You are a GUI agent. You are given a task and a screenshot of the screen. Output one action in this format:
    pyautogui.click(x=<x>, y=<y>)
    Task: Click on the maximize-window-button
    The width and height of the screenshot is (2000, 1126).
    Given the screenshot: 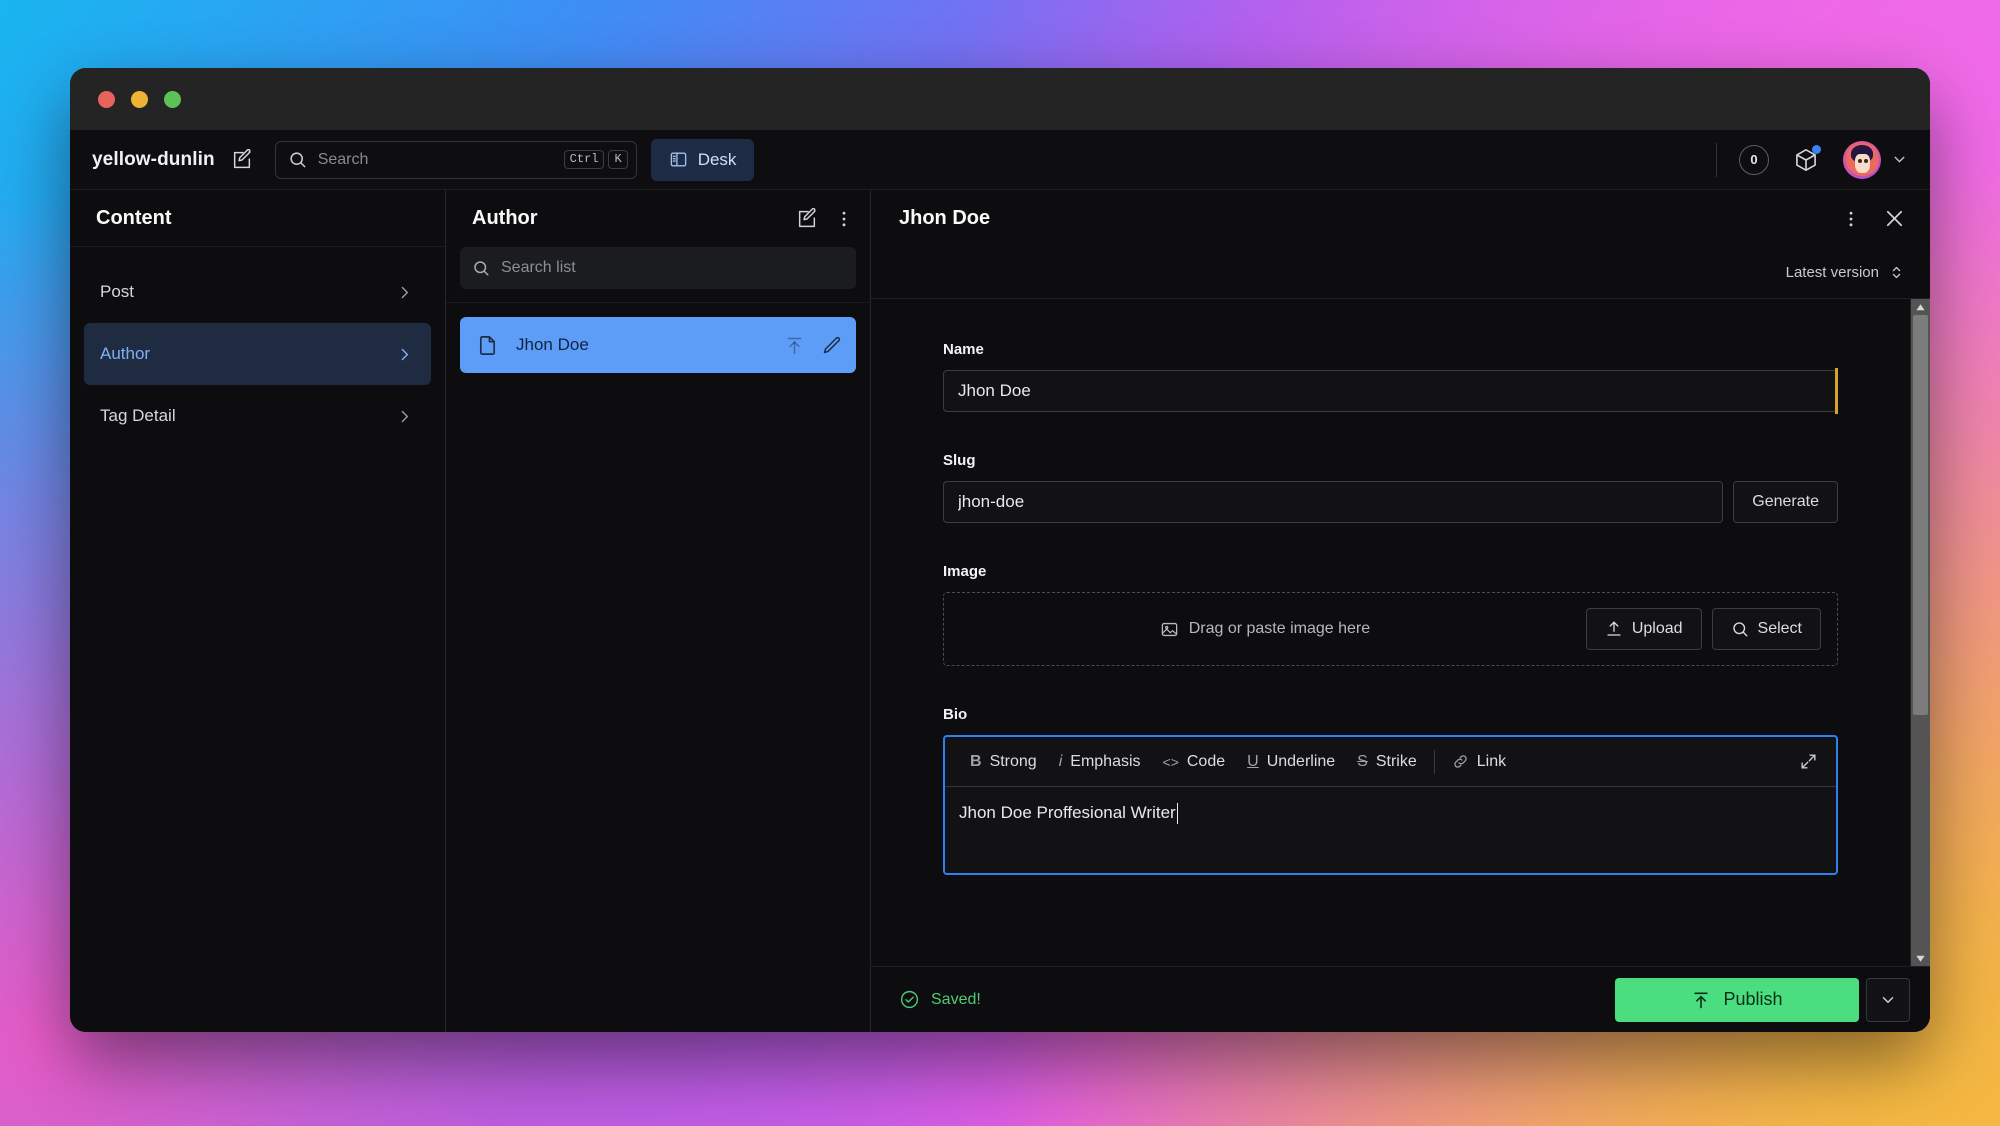 What is the action you would take?
    pyautogui.click(x=172, y=99)
    